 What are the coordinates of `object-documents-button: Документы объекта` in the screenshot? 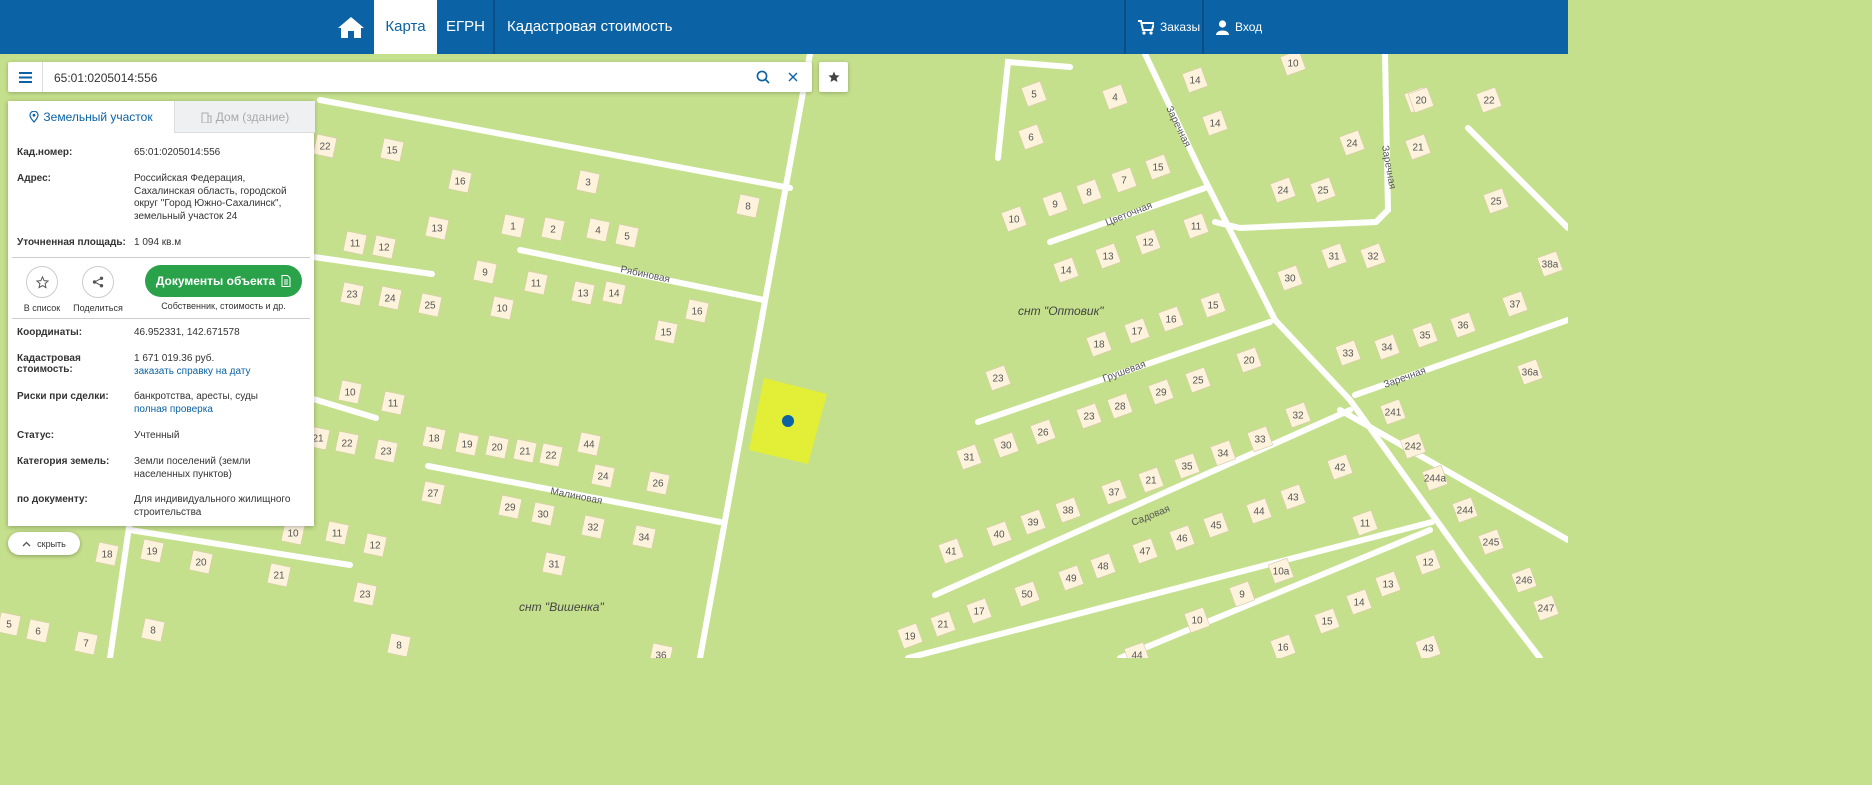 It's located at (223, 281).